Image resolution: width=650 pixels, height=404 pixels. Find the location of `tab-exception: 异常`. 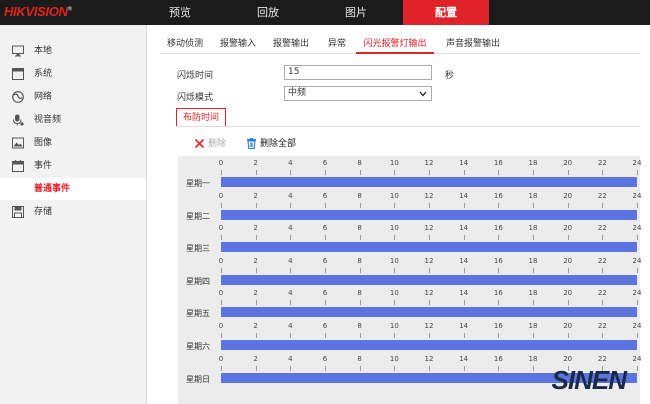

tab-exception: 异常 is located at coordinates (337, 44).